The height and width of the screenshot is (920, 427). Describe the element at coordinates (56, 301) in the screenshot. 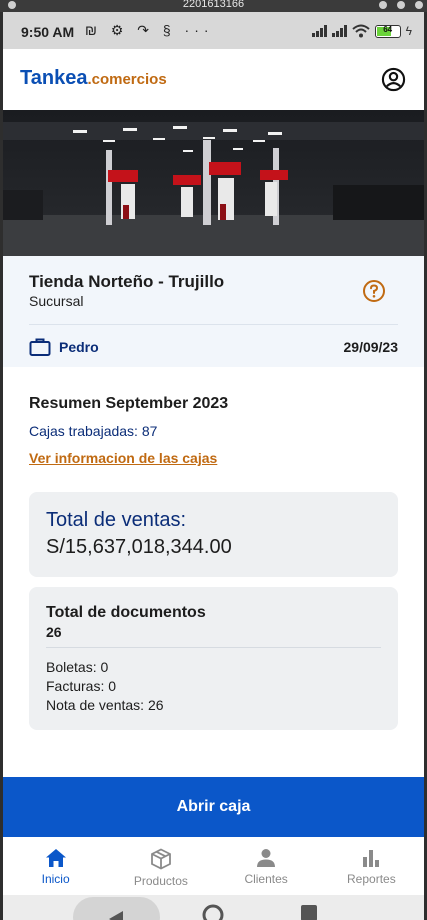

I see `store-type: Sucursal` at that location.